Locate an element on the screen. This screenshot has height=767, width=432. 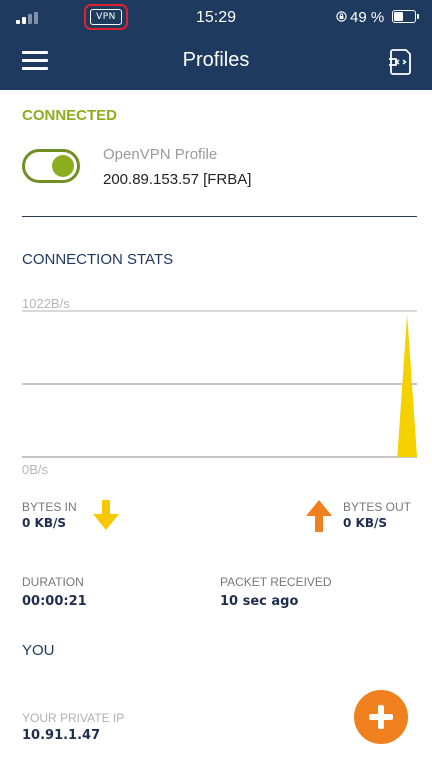
divider is located at coordinates (219, 216).